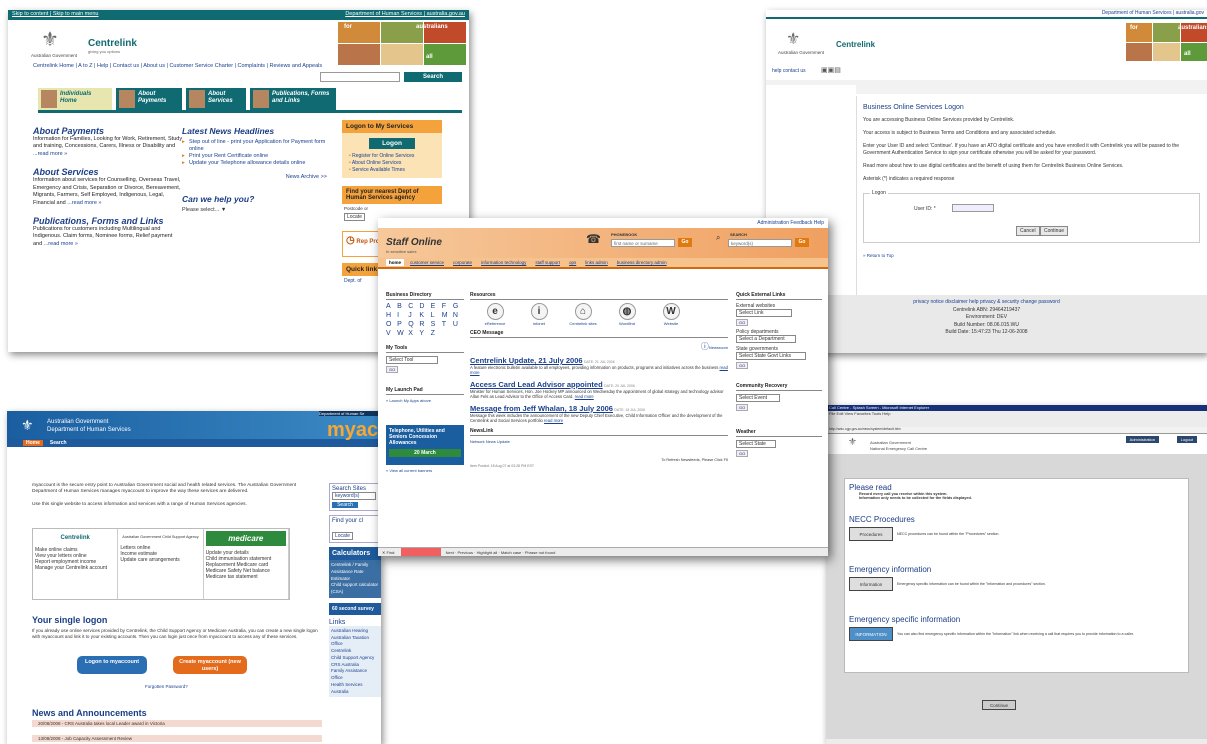 The width and height of the screenshot is (1207, 744). Describe the element at coordinates (742, 453) in the screenshot. I see `weather-go-button: GO` at that location.